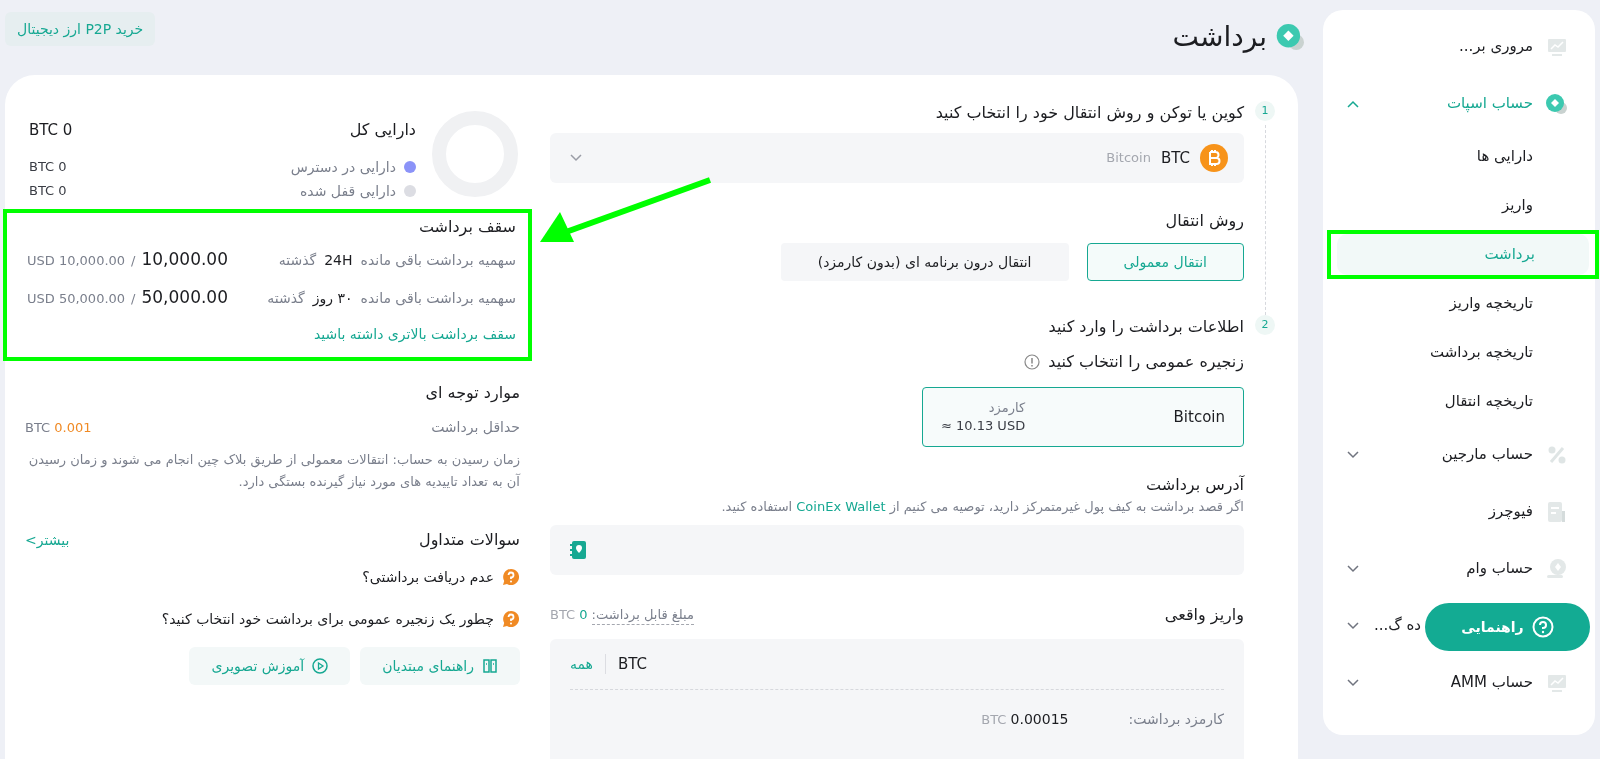  Describe the element at coordinates (76, 299) in the screenshot. I see `limit-total: USD 50,000.00` at that location.